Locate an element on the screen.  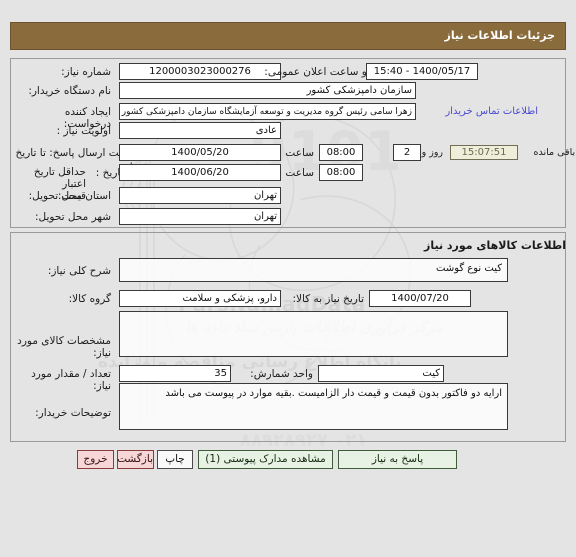
label-delivery-city: شهر محل تحویل: is located at coordinates (73, 217).